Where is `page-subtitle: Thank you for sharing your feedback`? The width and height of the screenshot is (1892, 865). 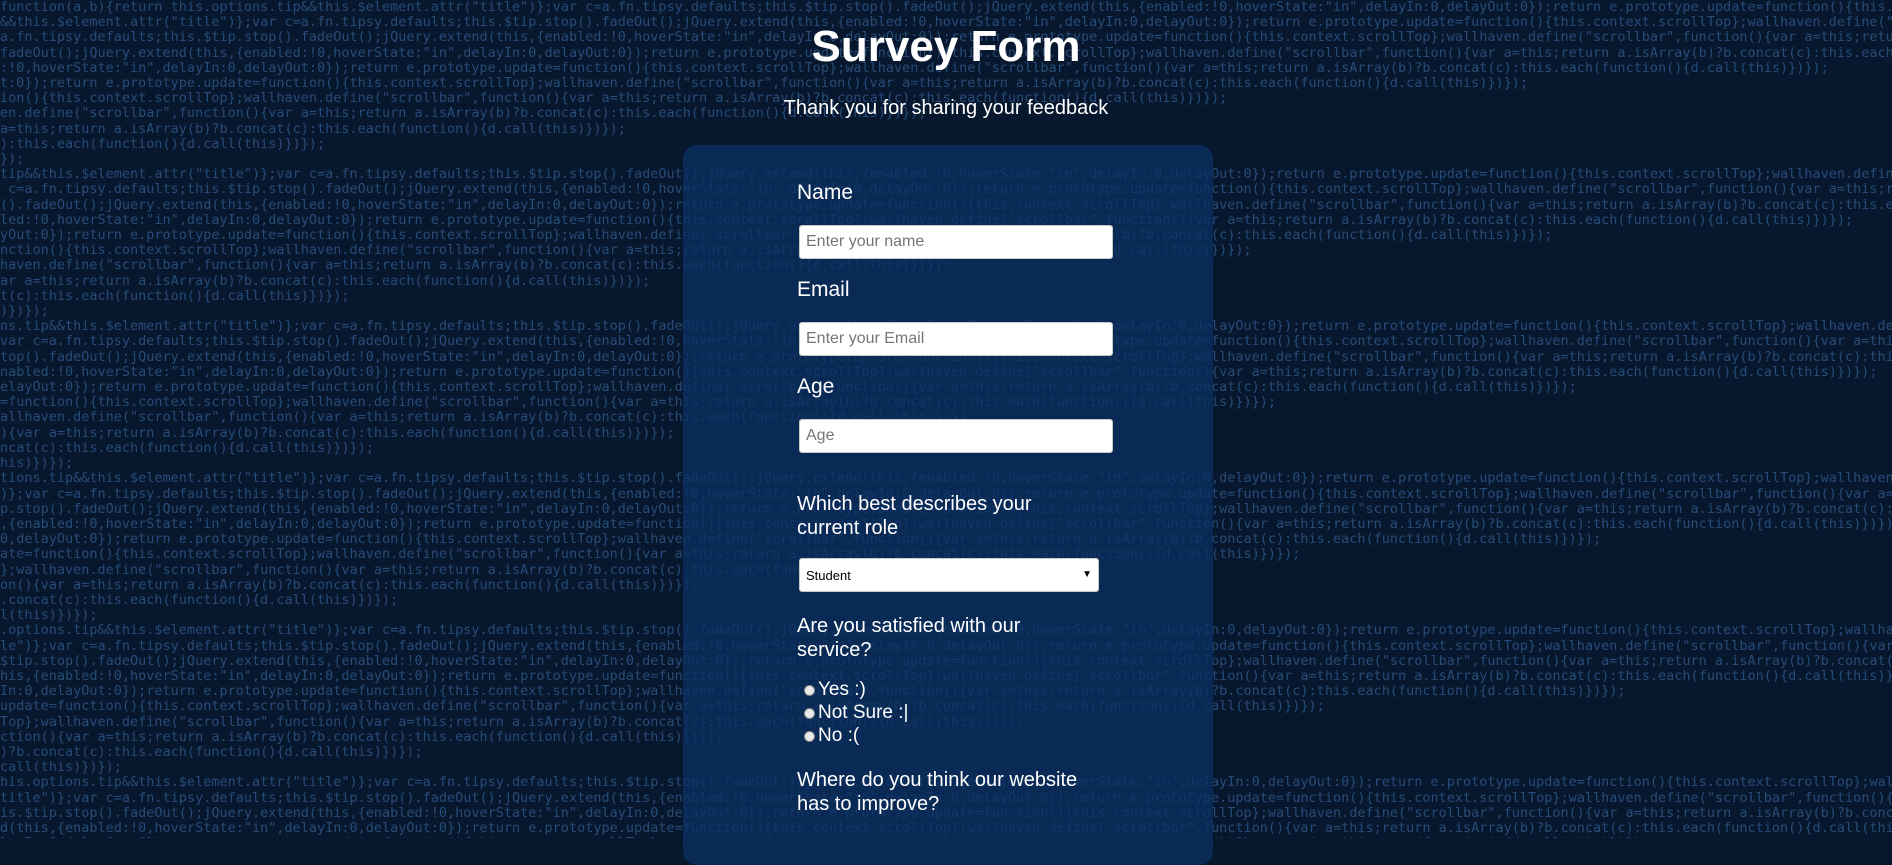
page-subtitle: Thank you for sharing your feedback is located at coordinates (946, 108).